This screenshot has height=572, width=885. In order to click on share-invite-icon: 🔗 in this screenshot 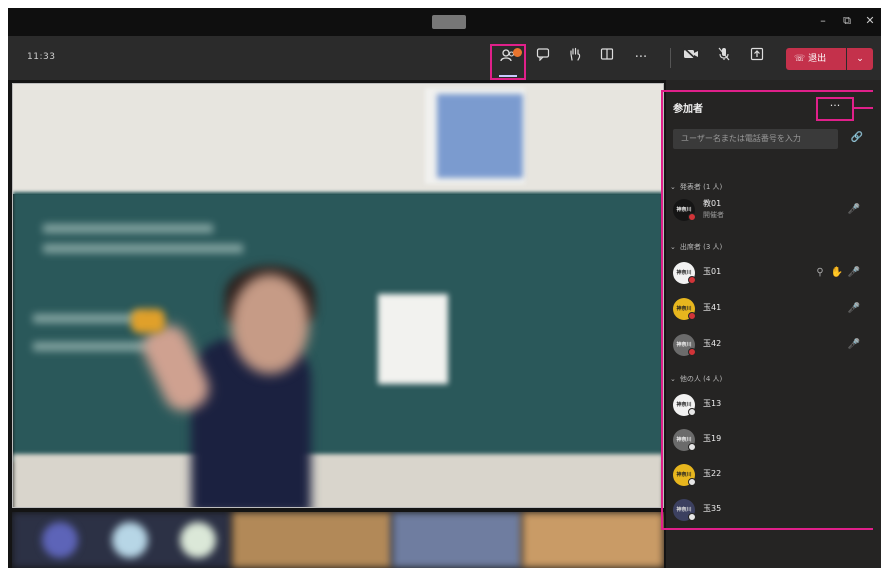, I will do `click(857, 138)`.